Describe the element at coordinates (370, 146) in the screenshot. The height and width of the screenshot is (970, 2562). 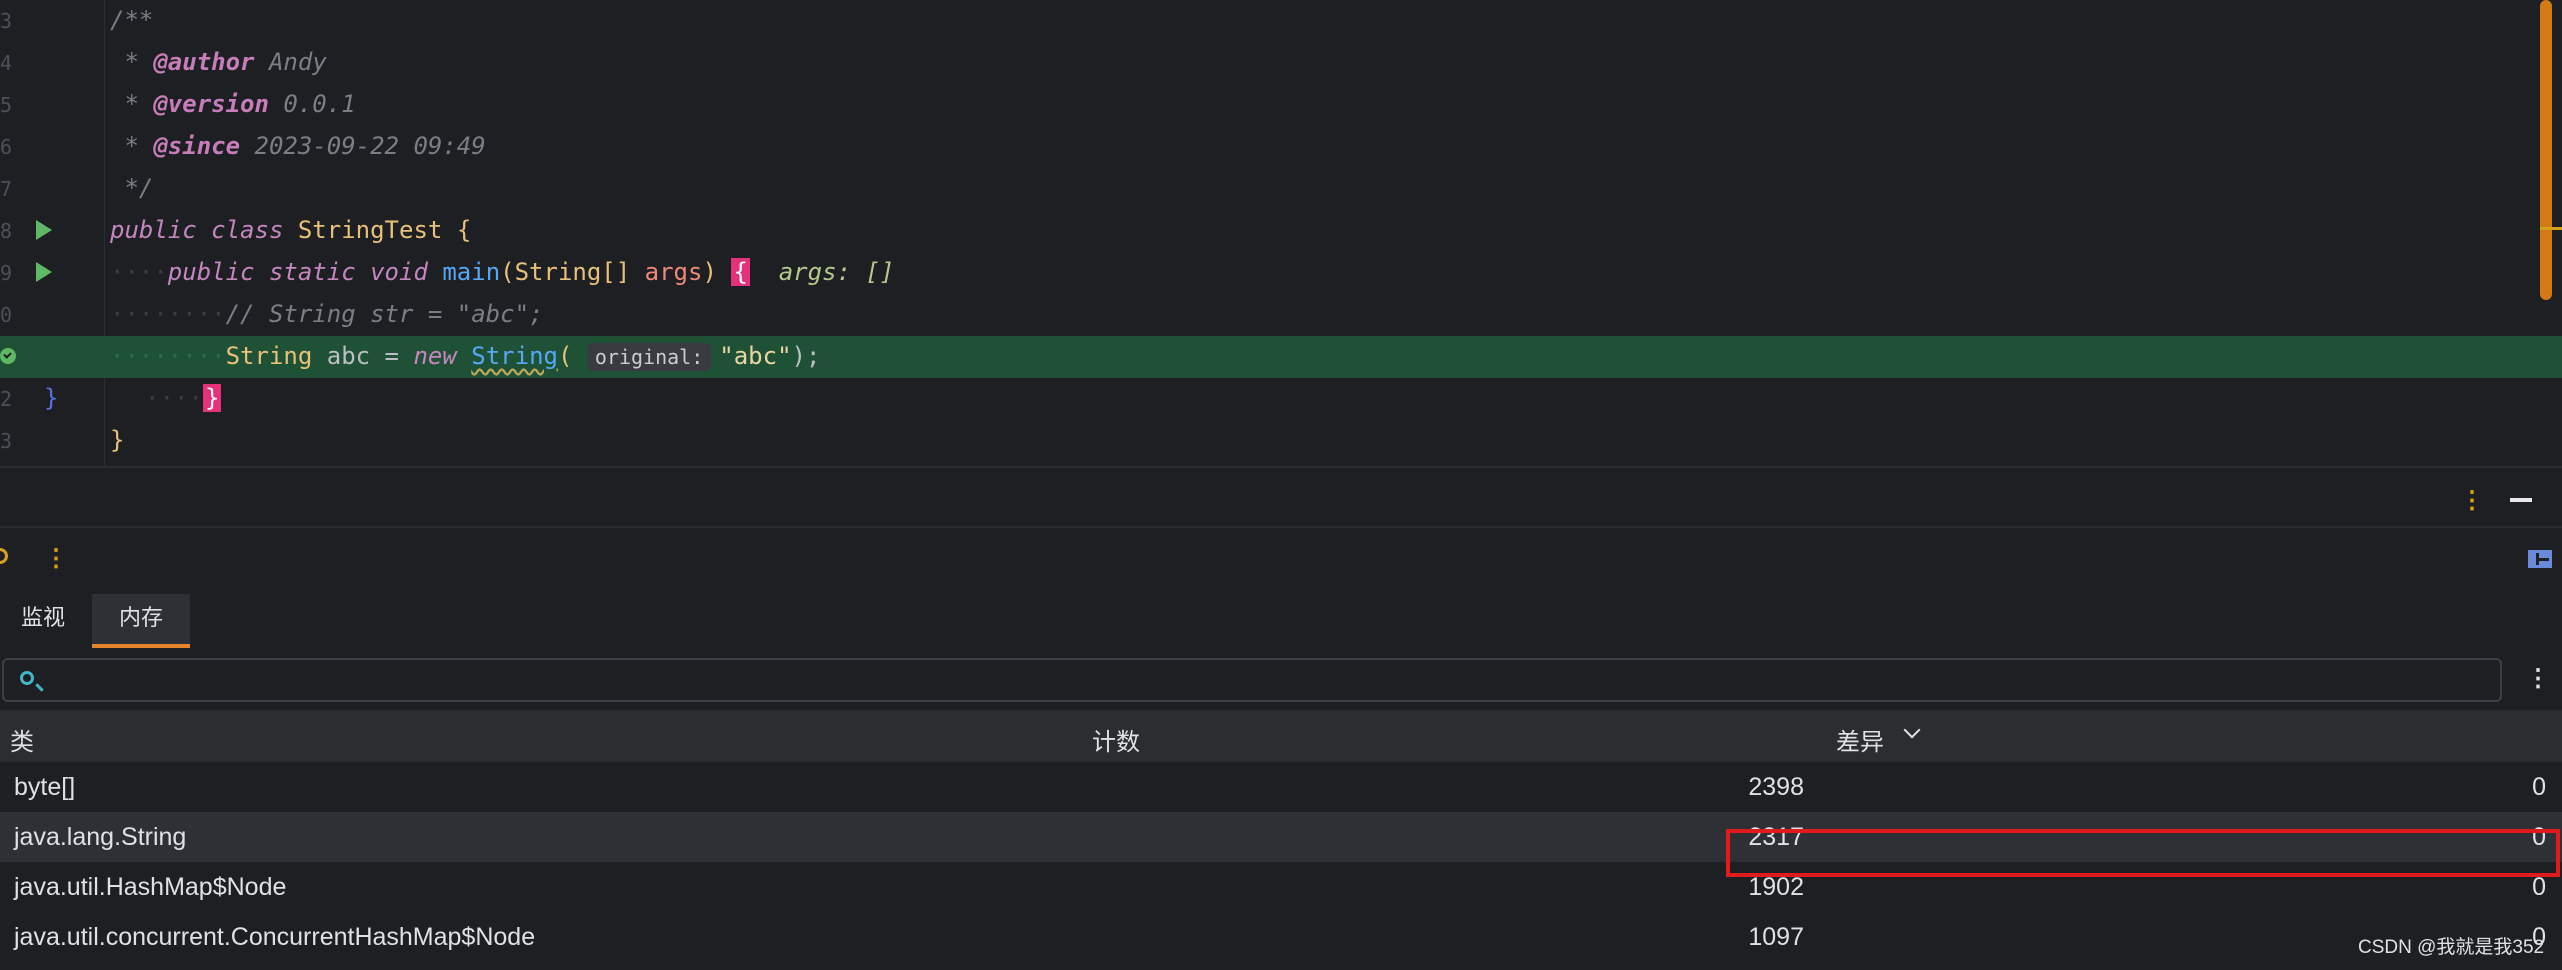
I see `since-value: 2023-09-22 09:49` at that location.